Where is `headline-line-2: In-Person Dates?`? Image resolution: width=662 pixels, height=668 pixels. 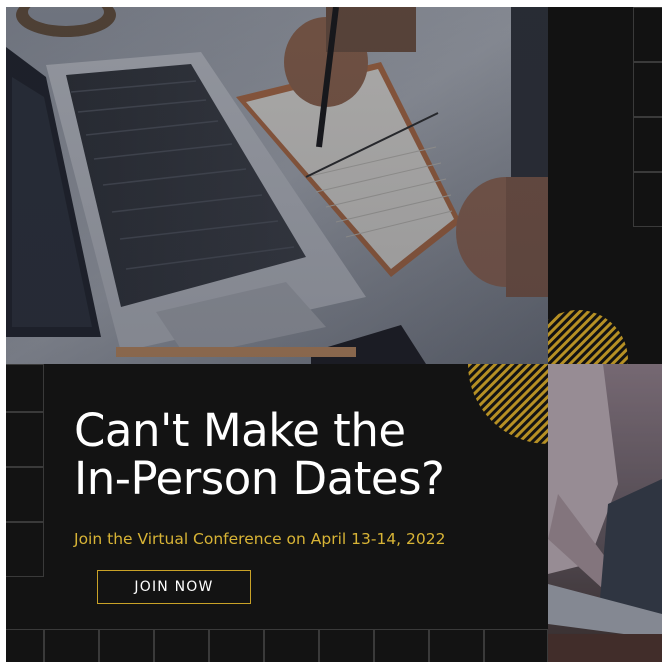 headline-line-2: In-Person Dates? is located at coordinates (259, 478).